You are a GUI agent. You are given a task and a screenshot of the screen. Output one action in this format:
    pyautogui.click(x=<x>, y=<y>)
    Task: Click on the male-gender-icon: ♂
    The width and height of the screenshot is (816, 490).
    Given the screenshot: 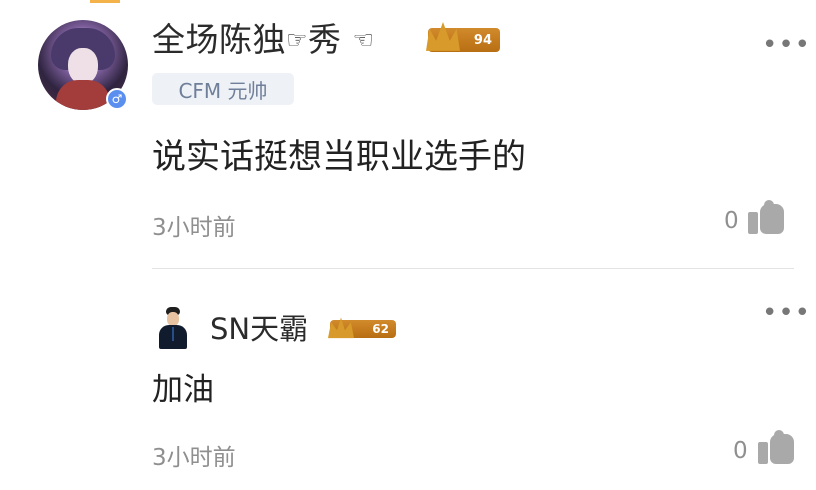 What is the action you would take?
    pyautogui.click(x=117, y=99)
    